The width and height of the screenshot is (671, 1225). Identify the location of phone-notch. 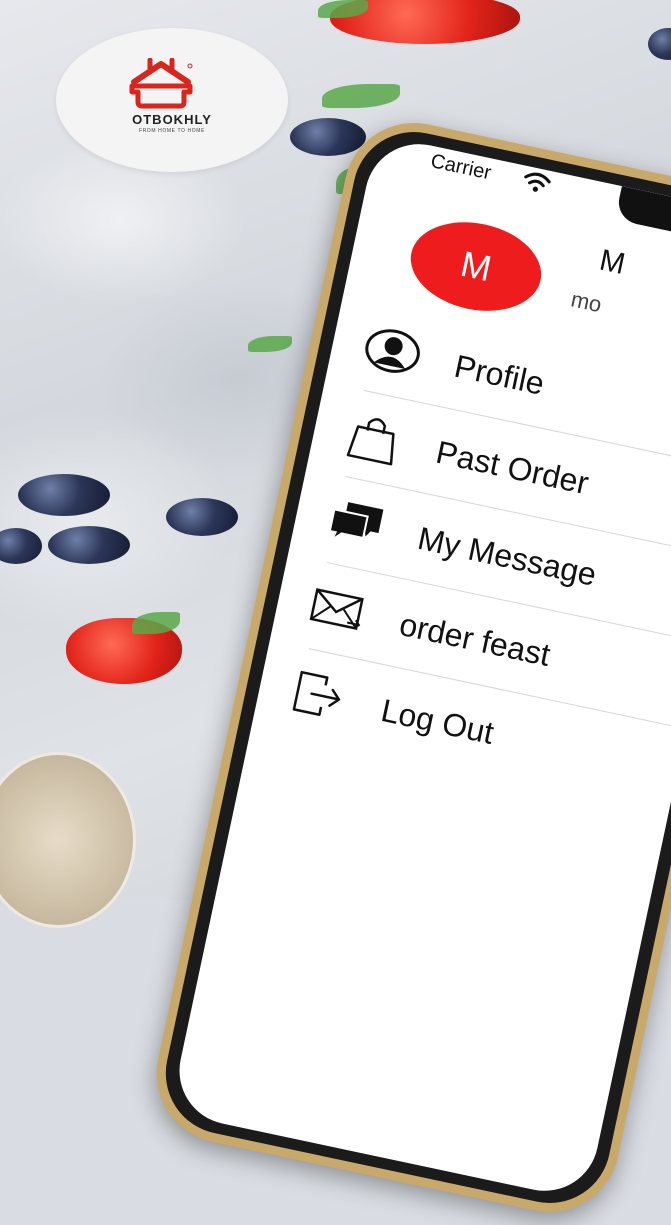
(642, 221).